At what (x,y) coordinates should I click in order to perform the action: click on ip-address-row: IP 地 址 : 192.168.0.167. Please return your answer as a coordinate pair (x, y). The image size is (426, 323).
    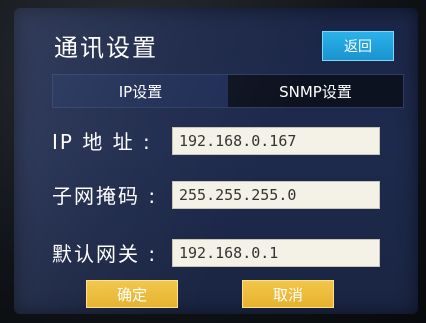
    Looking at the image, I should click on (216, 140).